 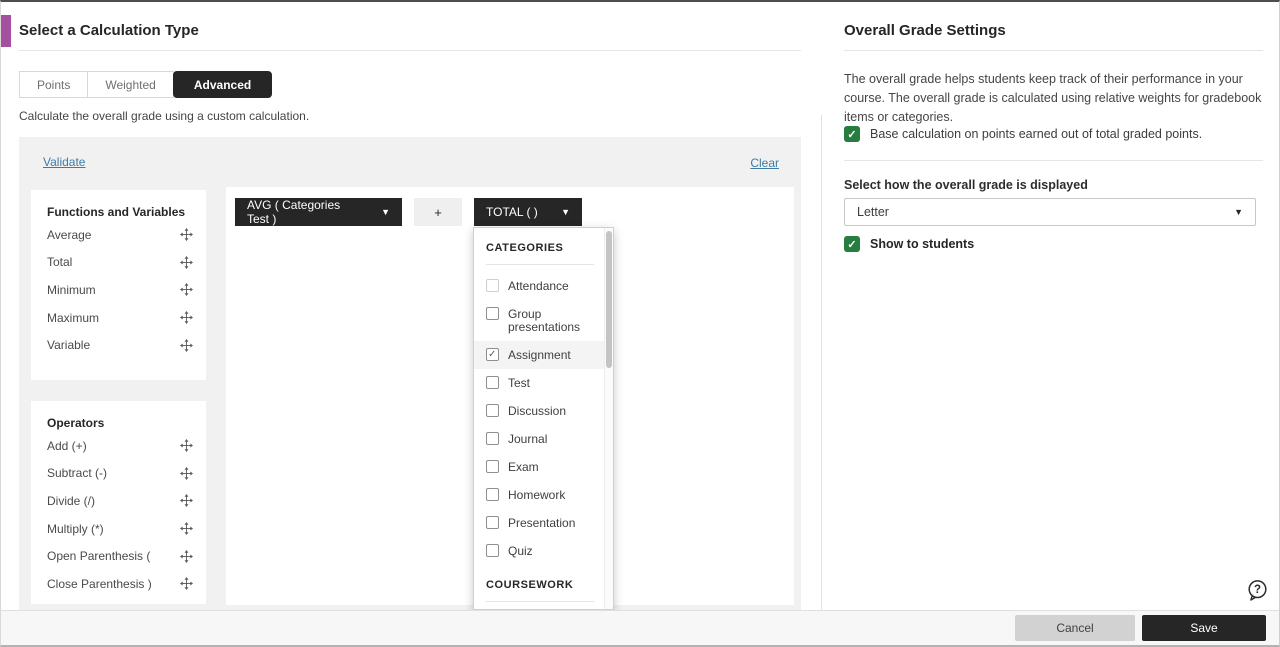 What do you see at coordinates (64, 162) in the screenshot?
I see `validate-link: Validate` at bounding box center [64, 162].